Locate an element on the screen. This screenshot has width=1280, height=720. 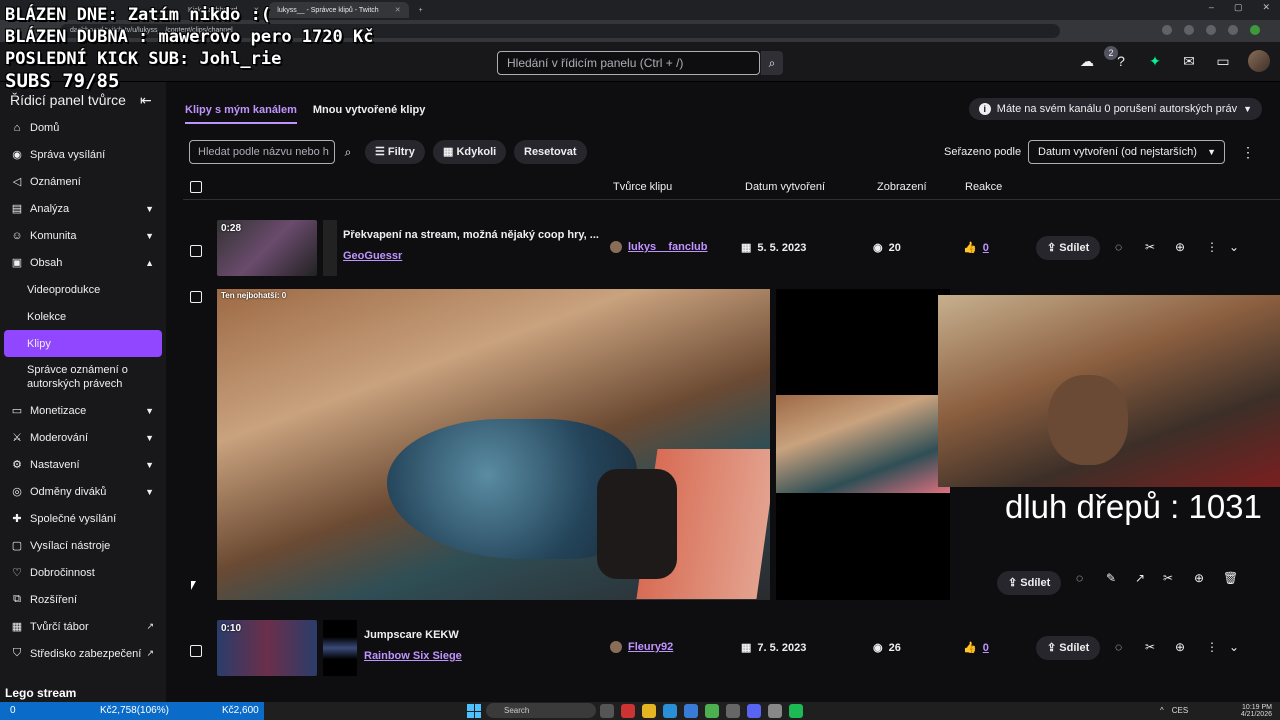
sparkle-icon: ✦ is located at coordinates (1155, 61).